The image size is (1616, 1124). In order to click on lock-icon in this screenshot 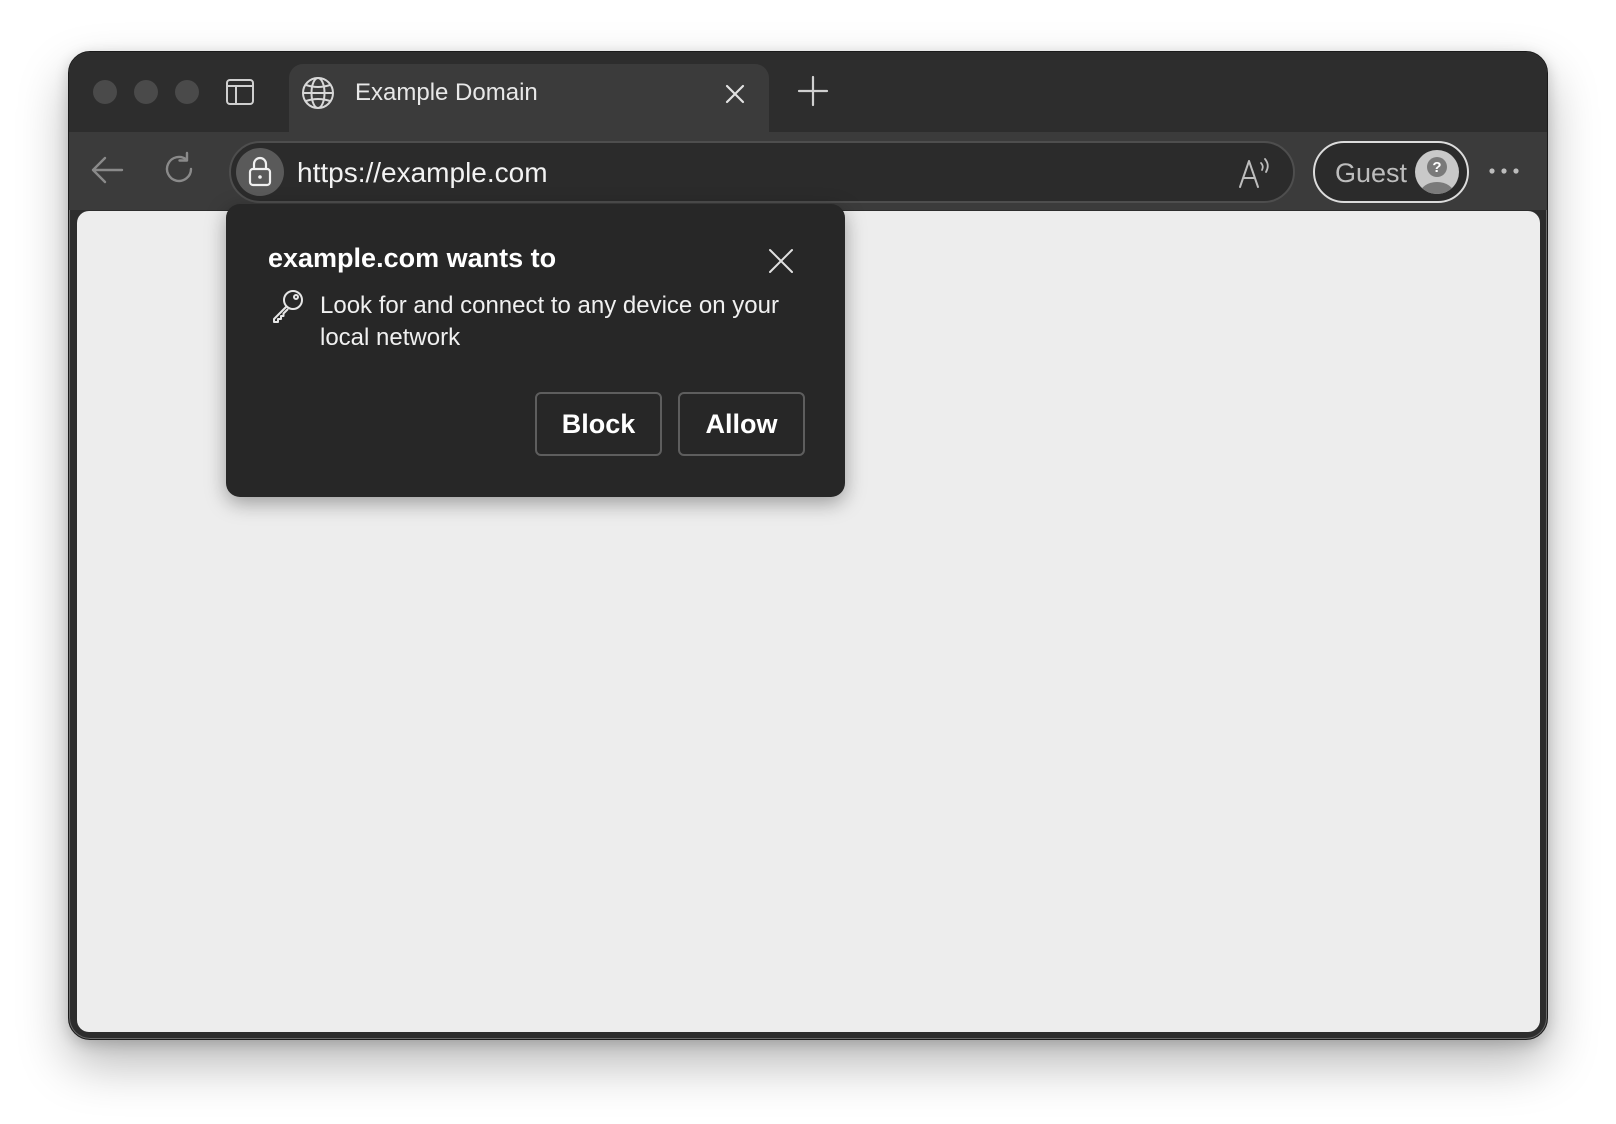, I will do `click(260, 171)`.